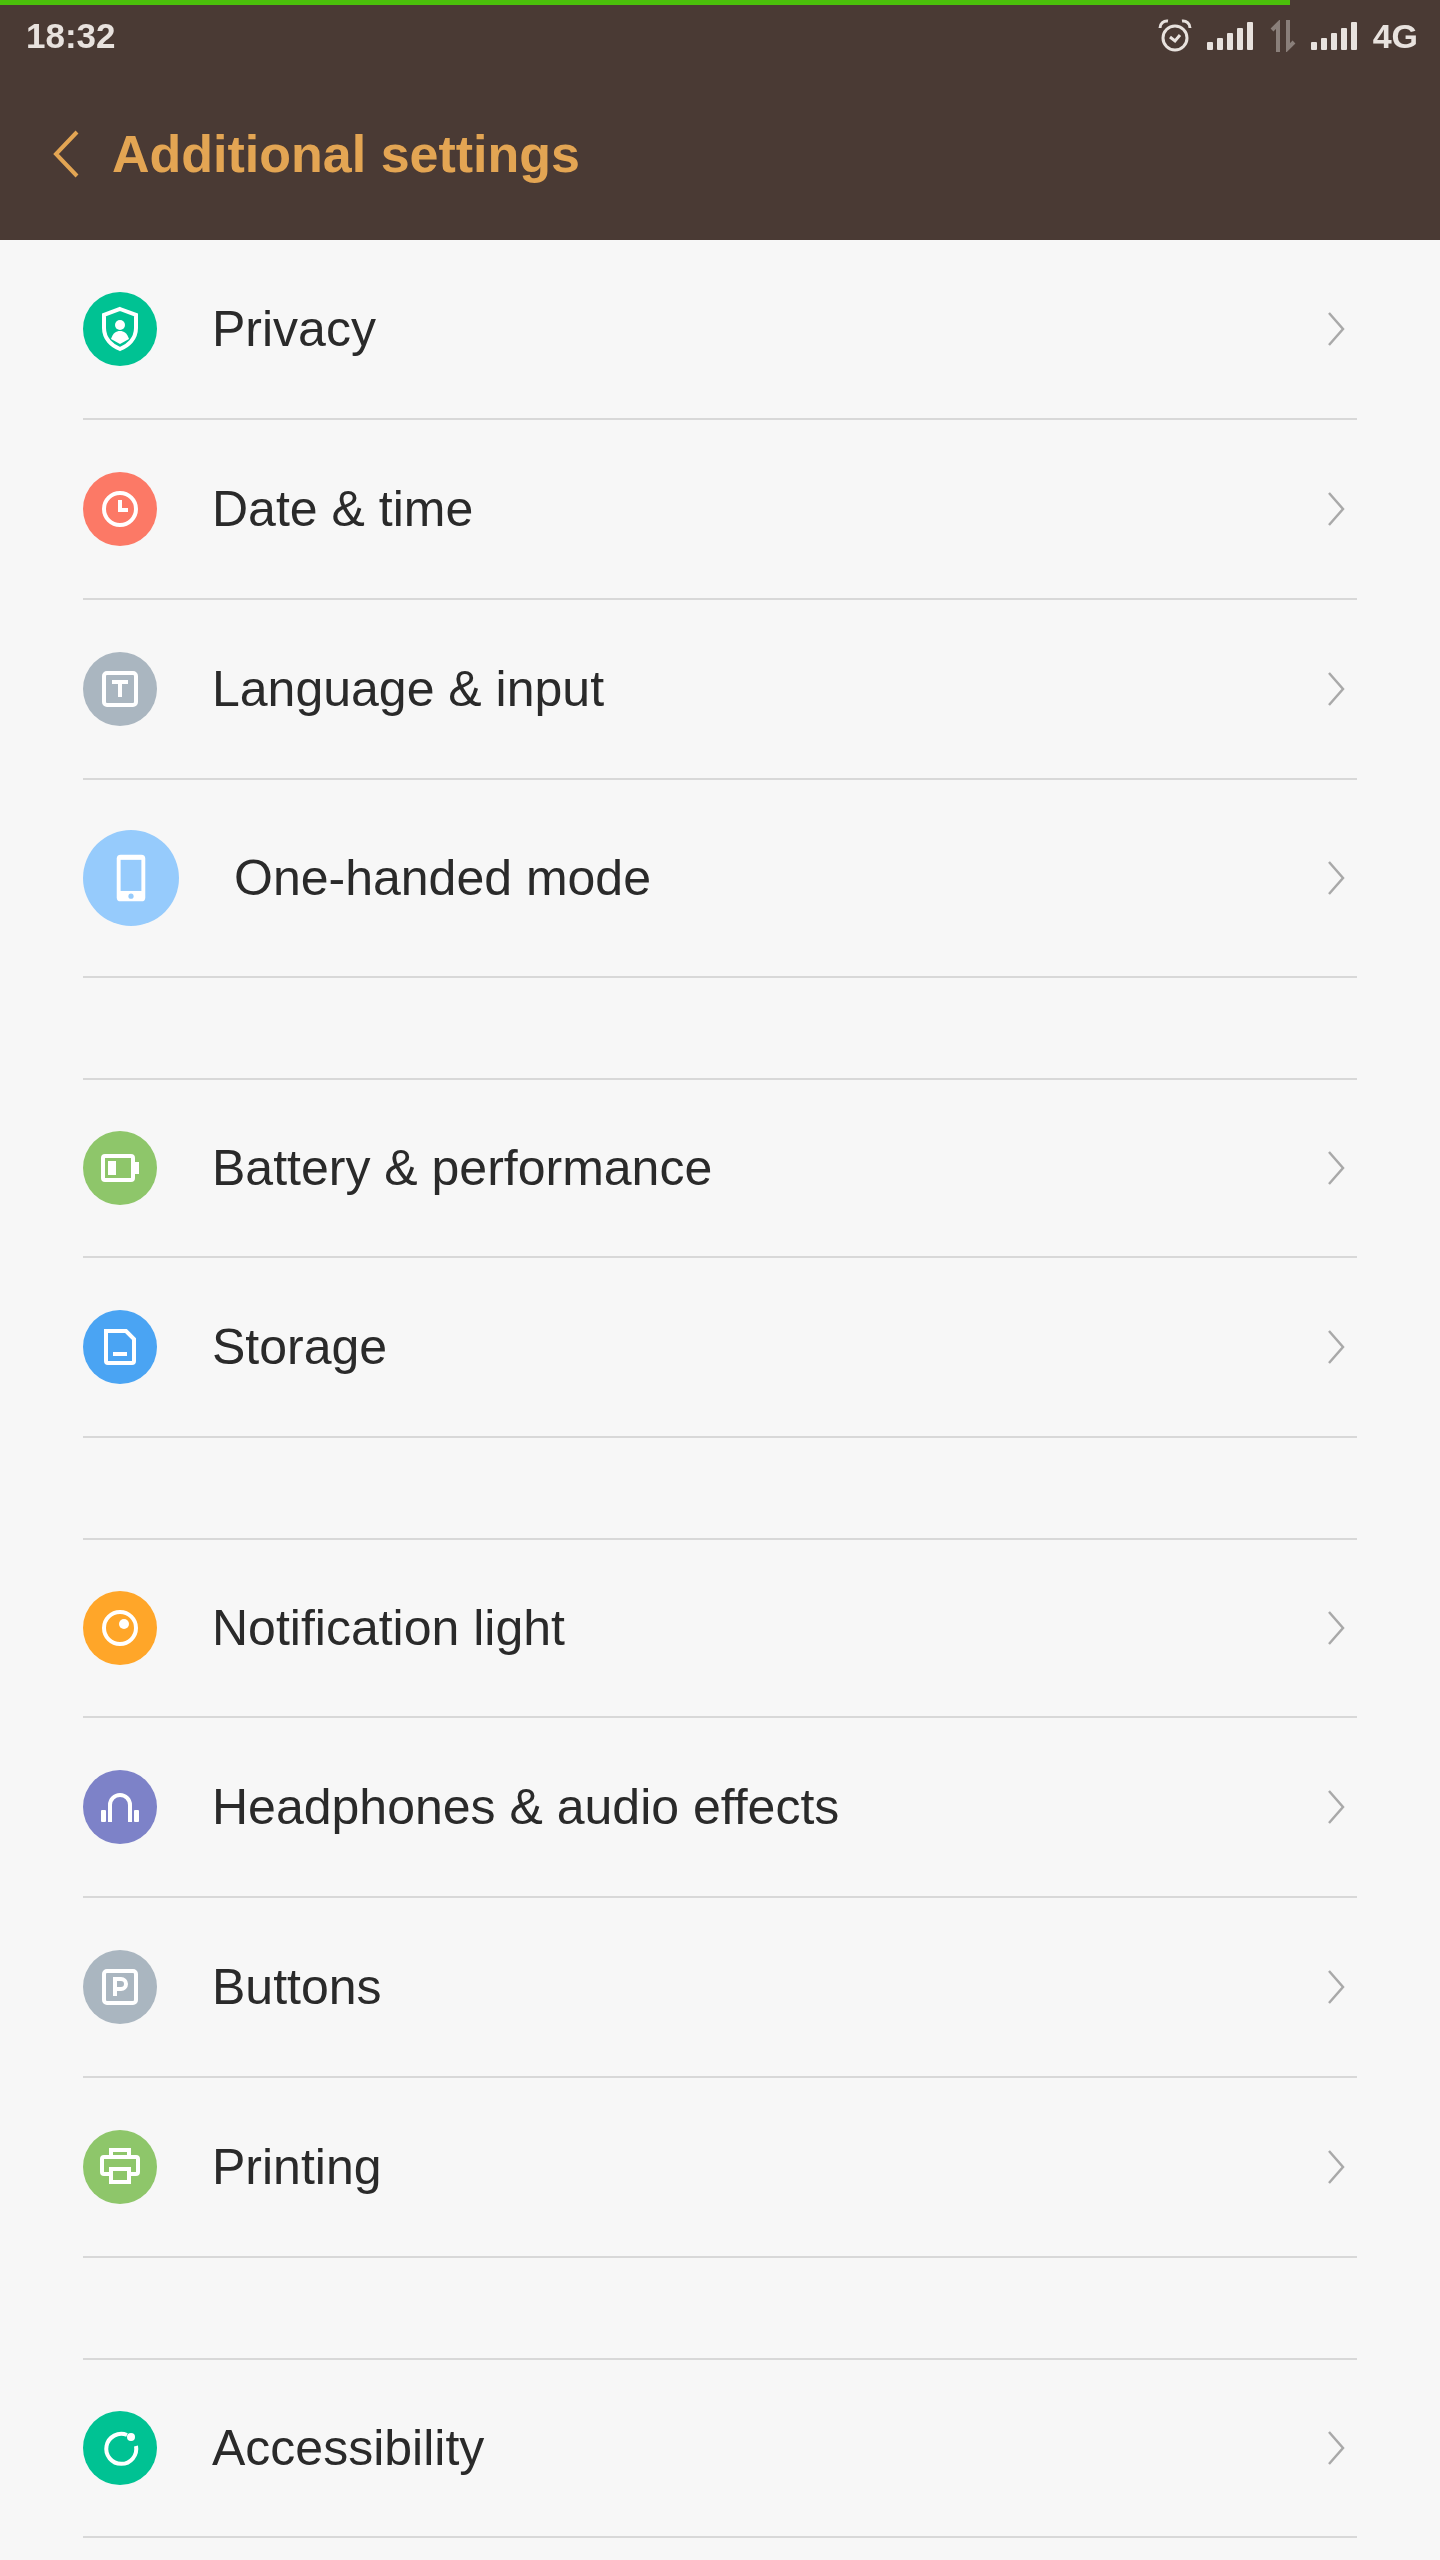 This screenshot has width=1440, height=2560. What do you see at coordinates (720, 1628) in the screenshot?
I see `settings-item: Notification light` at bounding box center [720, 1628].